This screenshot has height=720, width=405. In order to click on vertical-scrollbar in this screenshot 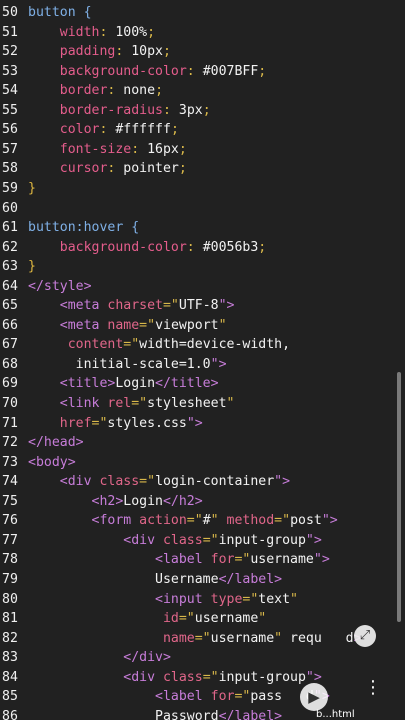, I will do `click(399, 497)`.